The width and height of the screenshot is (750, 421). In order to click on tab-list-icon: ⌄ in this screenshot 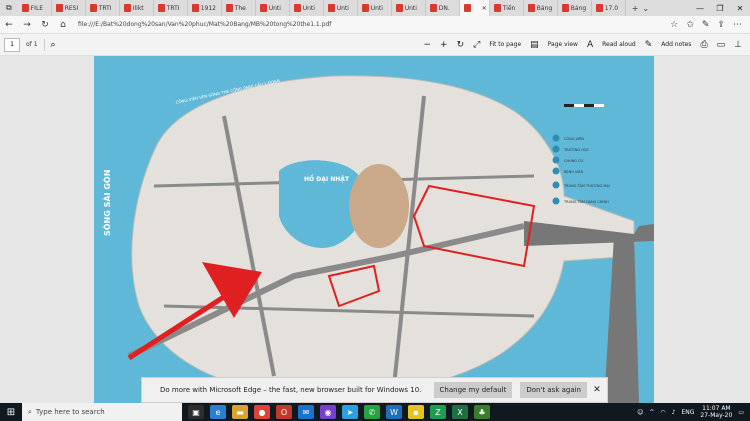, I will do `click(645, 8)`.